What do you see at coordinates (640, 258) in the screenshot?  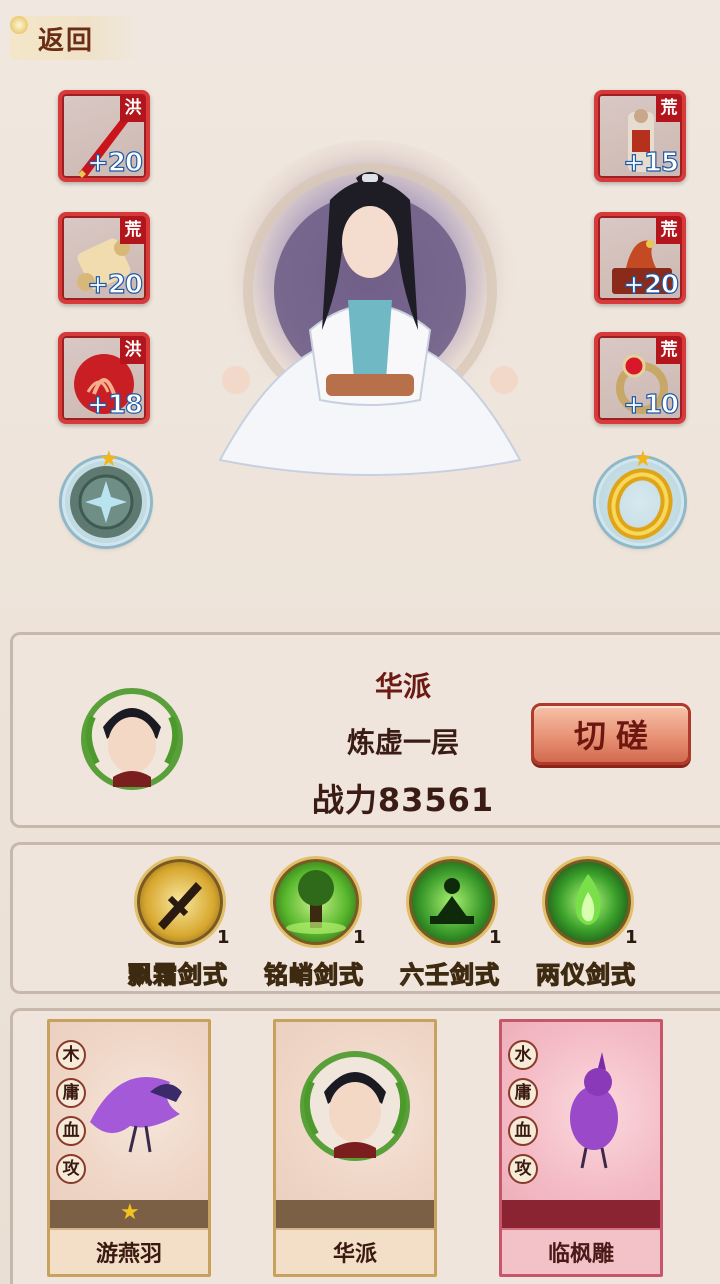 I see `equip-slot-chest: 荒 +20` at bounding box center [640, 258].